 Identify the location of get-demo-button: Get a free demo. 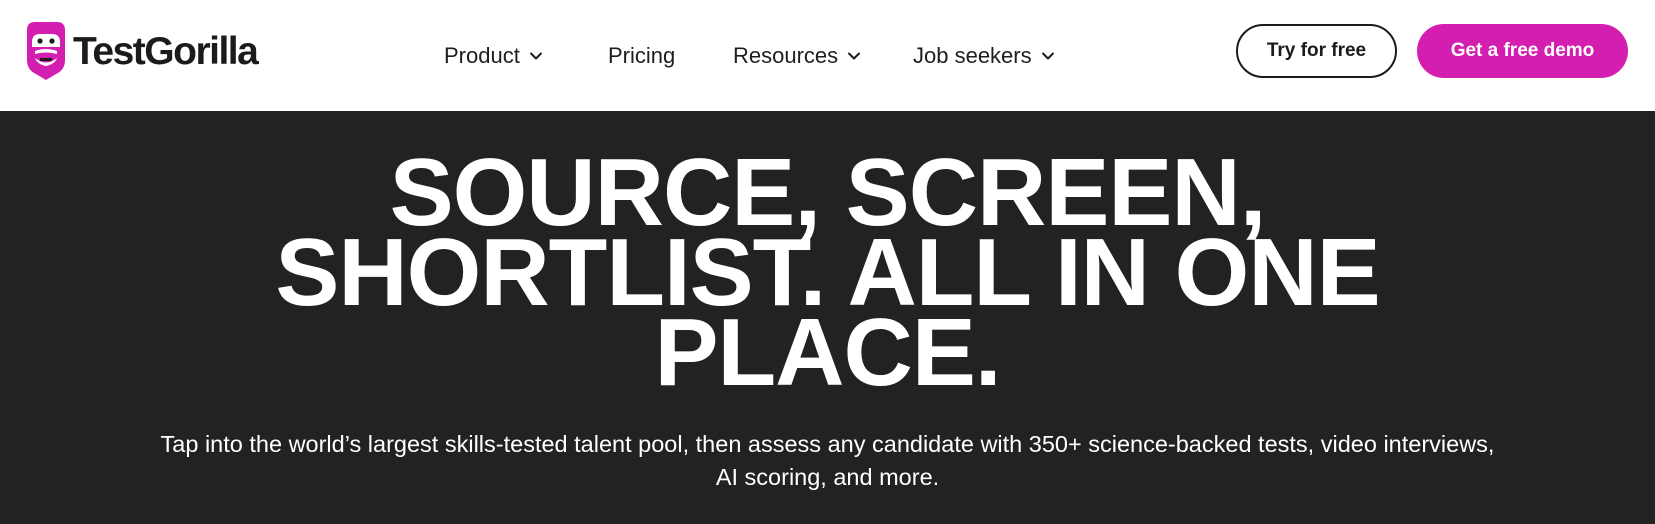
(1522, 51).